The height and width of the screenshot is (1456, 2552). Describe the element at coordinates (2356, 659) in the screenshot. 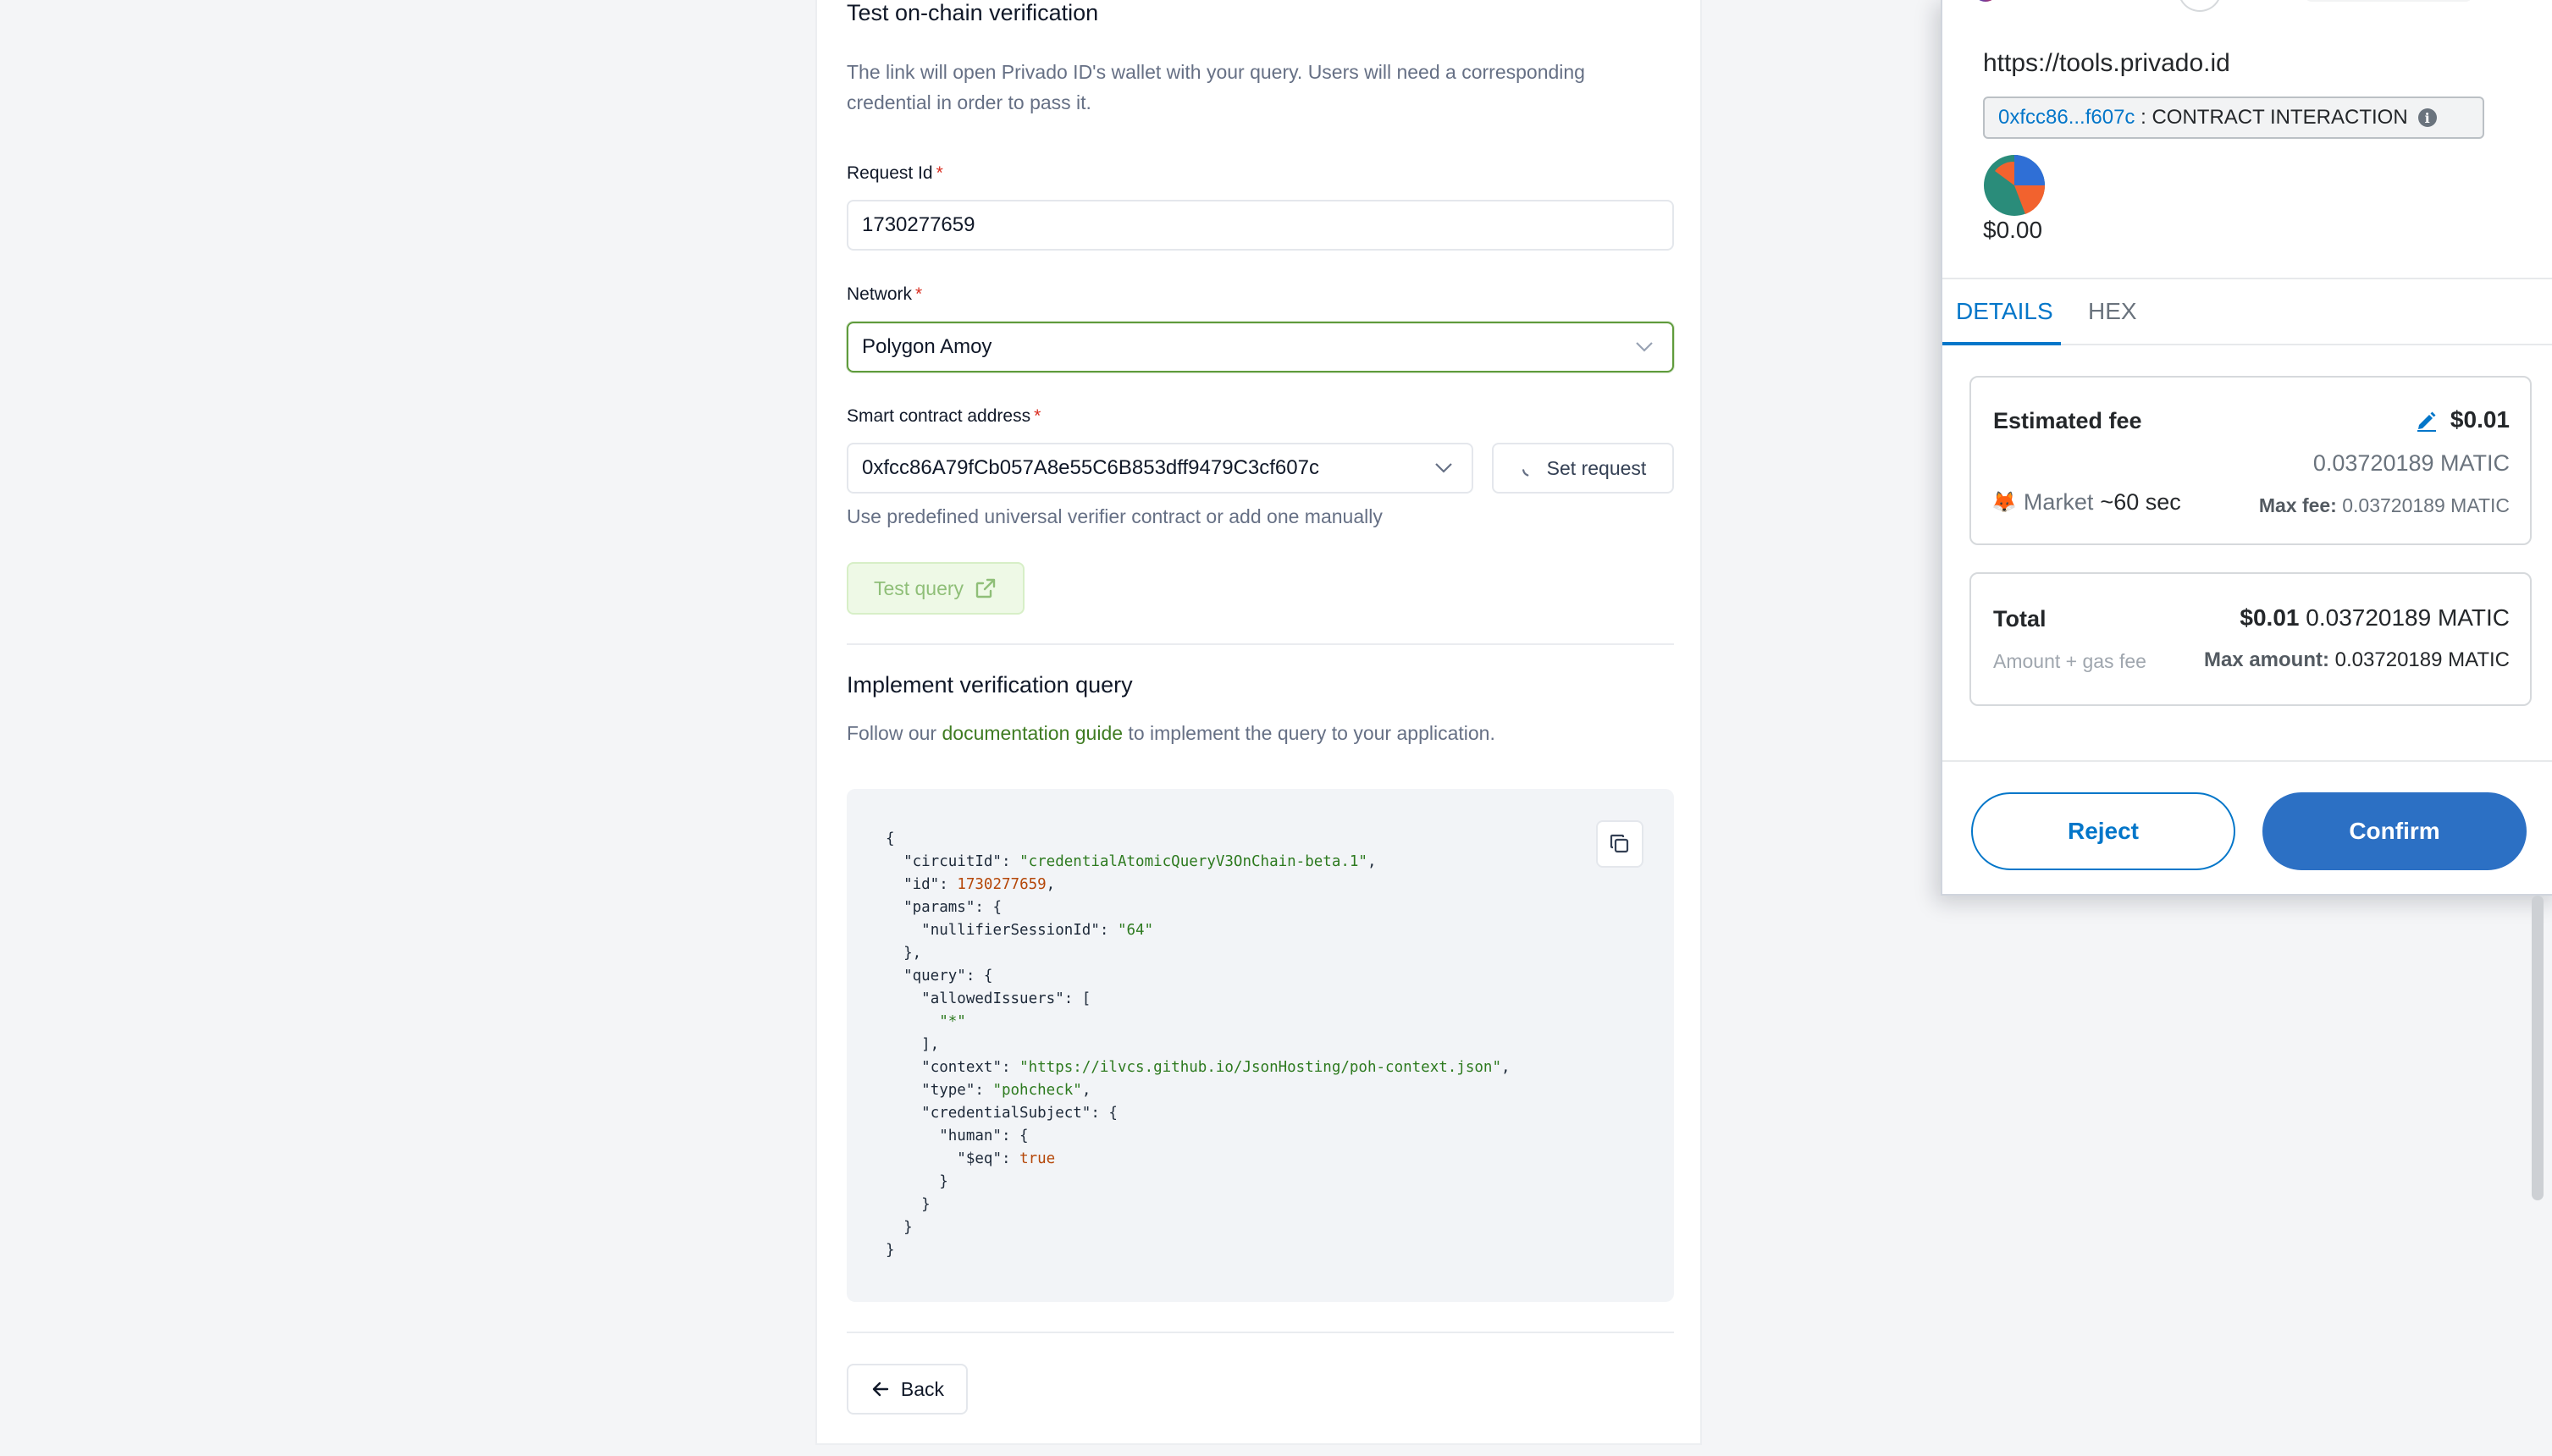

I see `max-amount: Max amount: 0.03720189 MATIC` at that location.